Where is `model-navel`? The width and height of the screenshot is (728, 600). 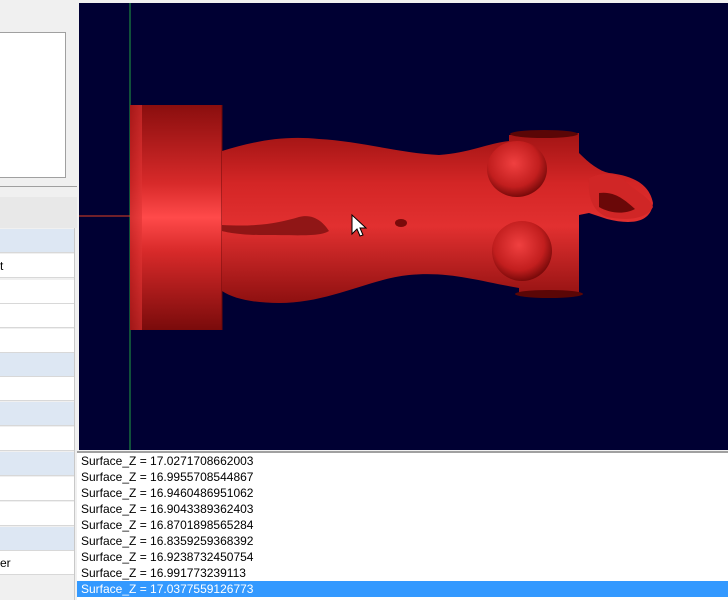 model-navel is located at coordinates (401, 223).